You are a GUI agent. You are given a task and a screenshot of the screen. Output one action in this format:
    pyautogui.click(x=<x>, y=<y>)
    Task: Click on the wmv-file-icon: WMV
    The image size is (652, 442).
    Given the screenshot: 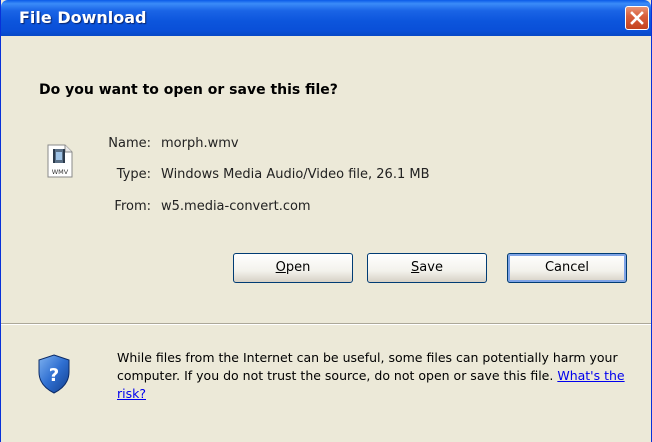 What is the action you would take?
    pyautogui.click(x=60, y=163)
    